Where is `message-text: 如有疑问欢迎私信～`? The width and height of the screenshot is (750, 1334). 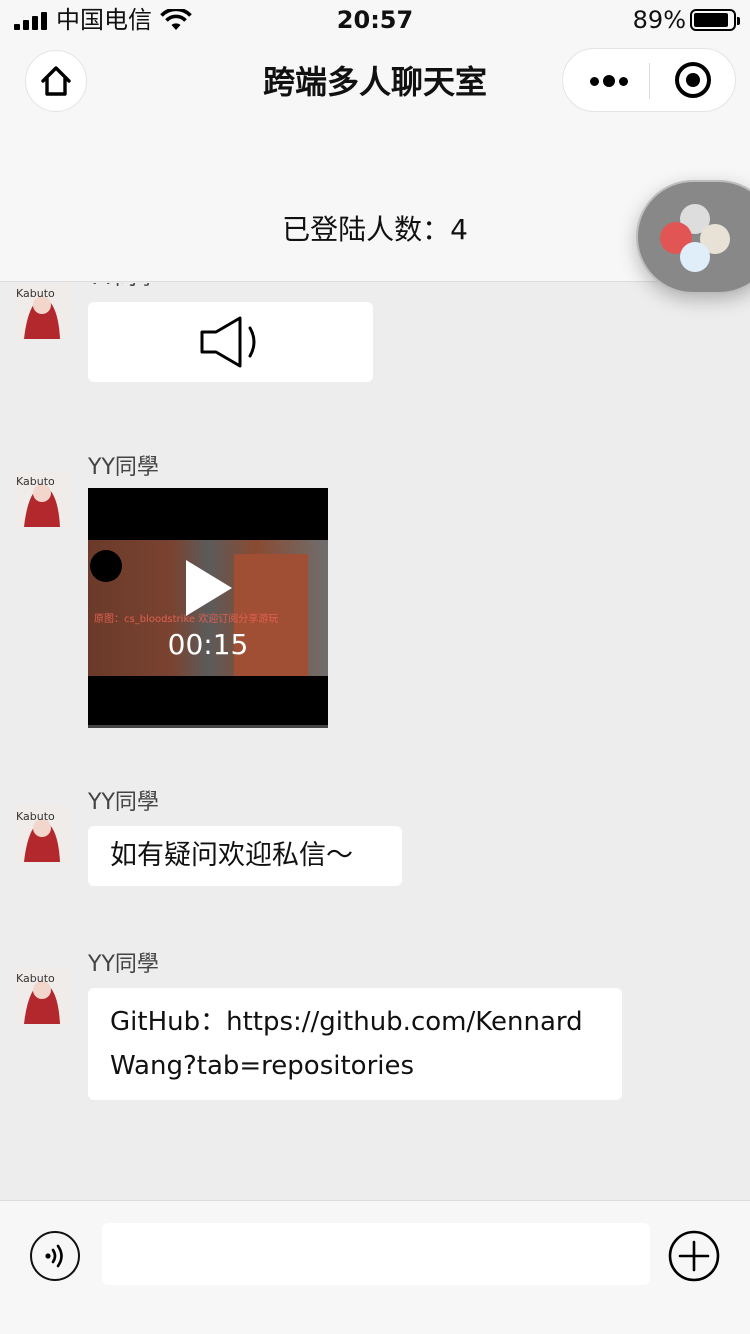 message-text: 如有疑问欢迎私信～ is located at coordinates (231, 855).